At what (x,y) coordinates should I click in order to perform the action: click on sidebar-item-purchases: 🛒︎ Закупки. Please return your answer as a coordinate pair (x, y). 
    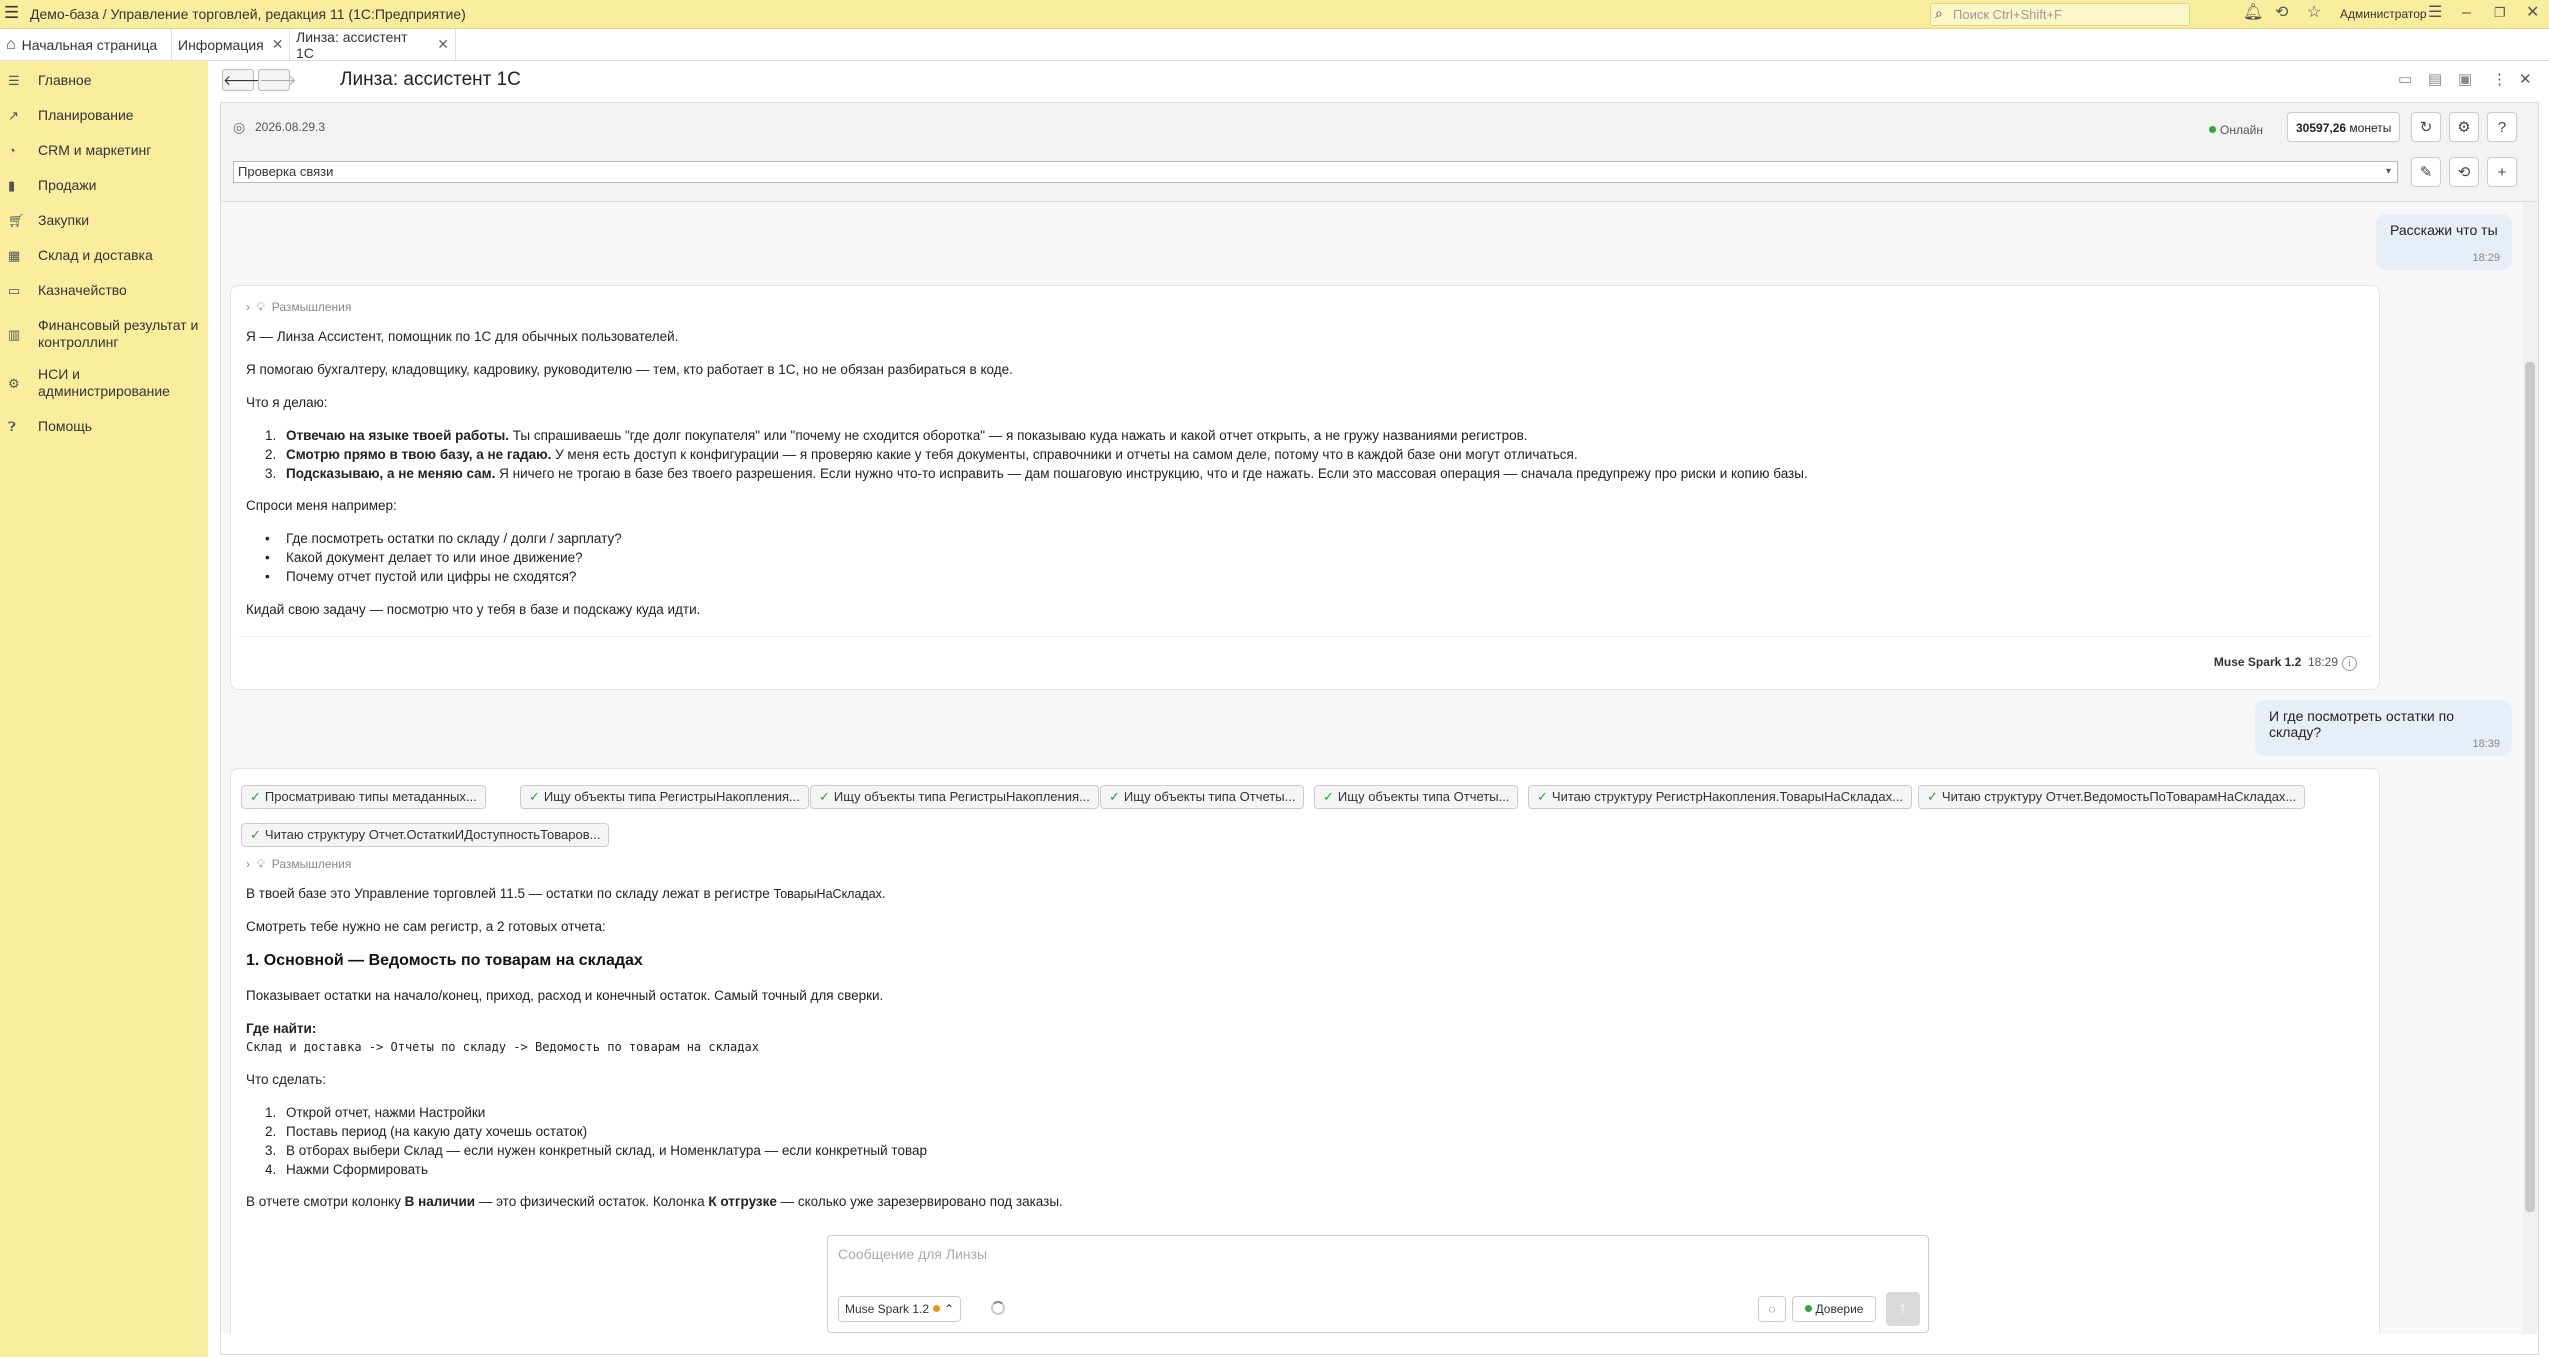
    Looking at the image, I should click on (104, 221).